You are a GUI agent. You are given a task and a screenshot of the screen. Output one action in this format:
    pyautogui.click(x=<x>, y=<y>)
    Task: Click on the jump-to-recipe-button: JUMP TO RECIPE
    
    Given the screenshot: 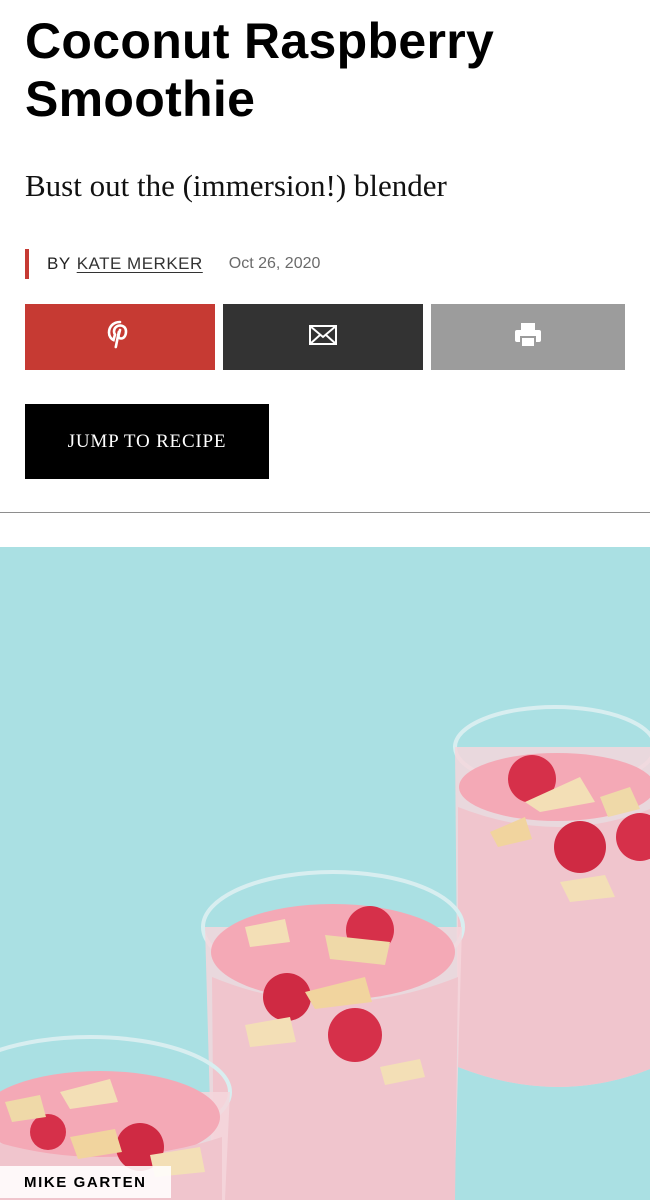 What is the action you would take?
    pyautogui.click(x=147, y=441)
    